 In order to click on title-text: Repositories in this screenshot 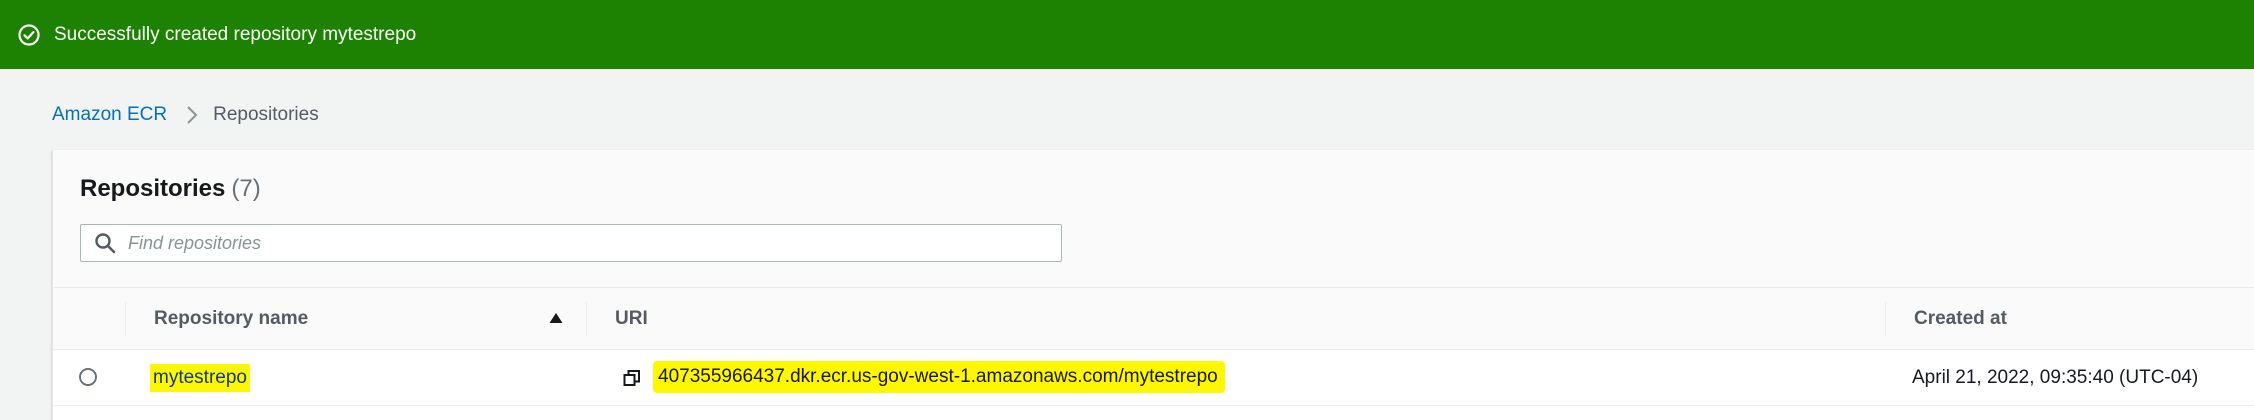, I will do `click(153, 188)`.